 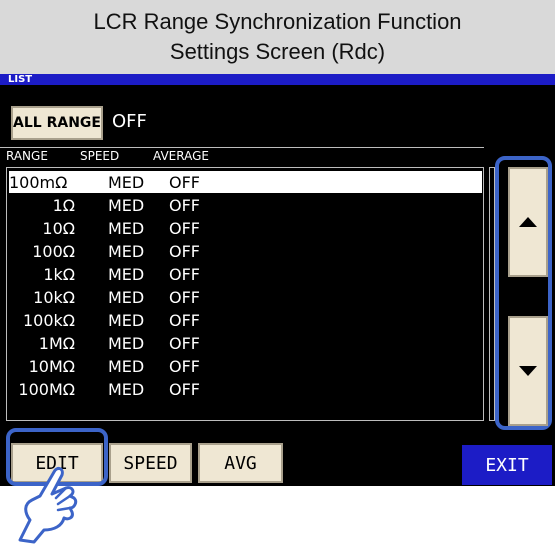 What do you see at coordinates (181, 156) in the screenshot?
I see `column-header-average: AVERAGE` at bounding box center [181, 156].